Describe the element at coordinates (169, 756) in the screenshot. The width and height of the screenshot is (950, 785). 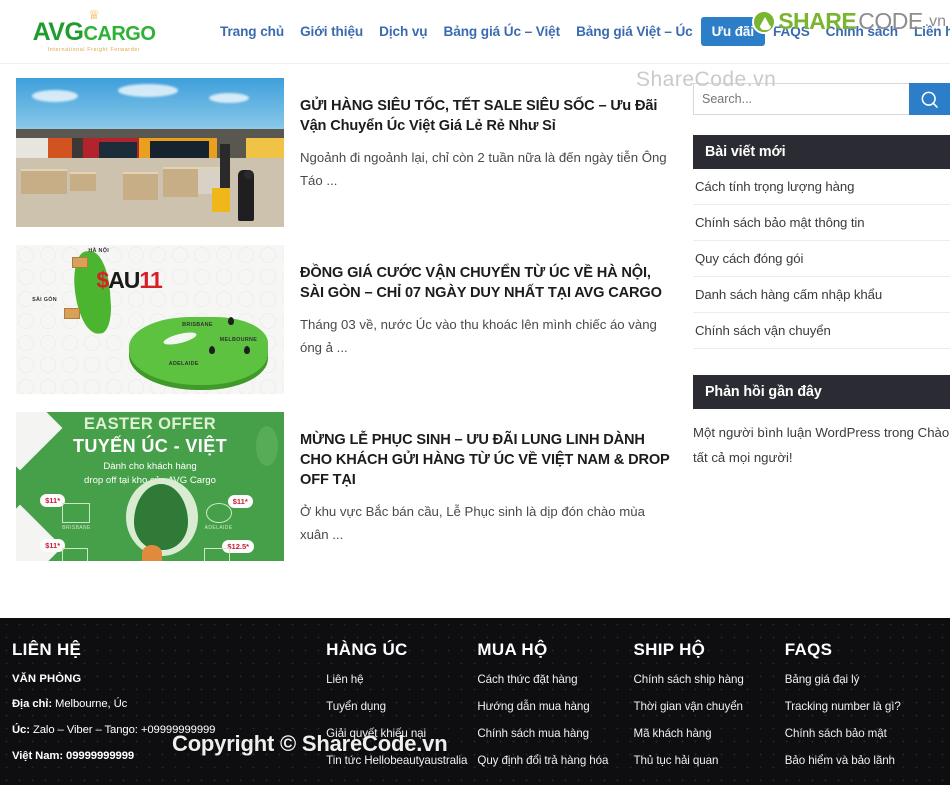
I see `footer-vn-phone-line: Việt Nam: 09999999999` at that location.